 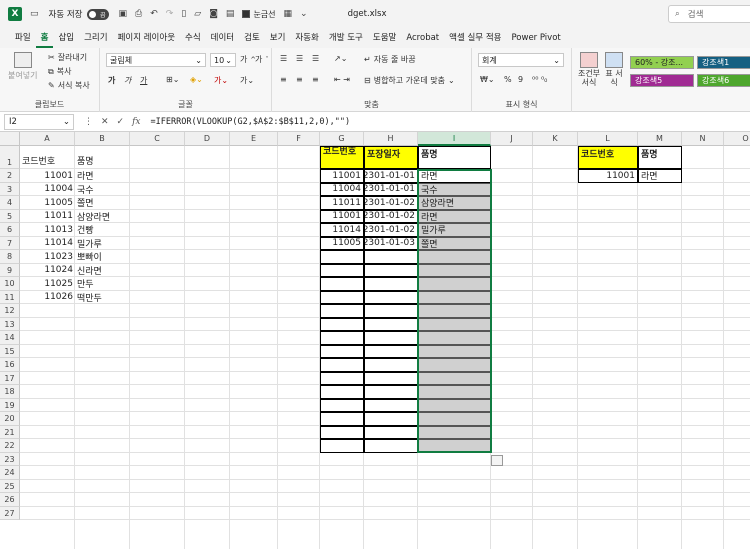 What do you see at coordinates (95, 38) in the screenshot?
I see `tab-3: 그리기` at bounding box center [95, 38].